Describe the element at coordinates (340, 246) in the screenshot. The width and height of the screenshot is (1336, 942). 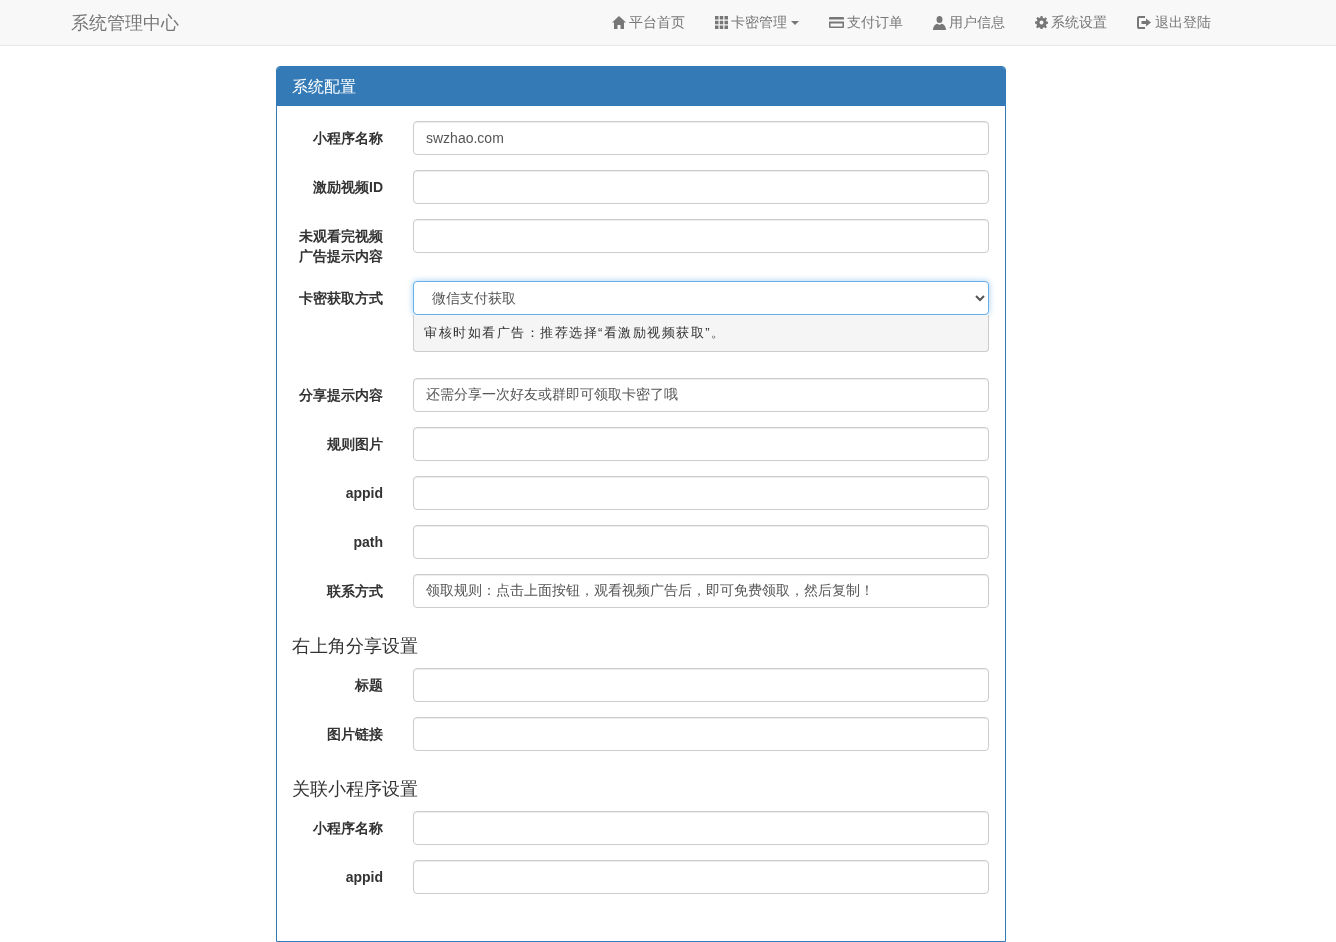
I see `field-label: 未观看完视频广告提示内容` at that location.